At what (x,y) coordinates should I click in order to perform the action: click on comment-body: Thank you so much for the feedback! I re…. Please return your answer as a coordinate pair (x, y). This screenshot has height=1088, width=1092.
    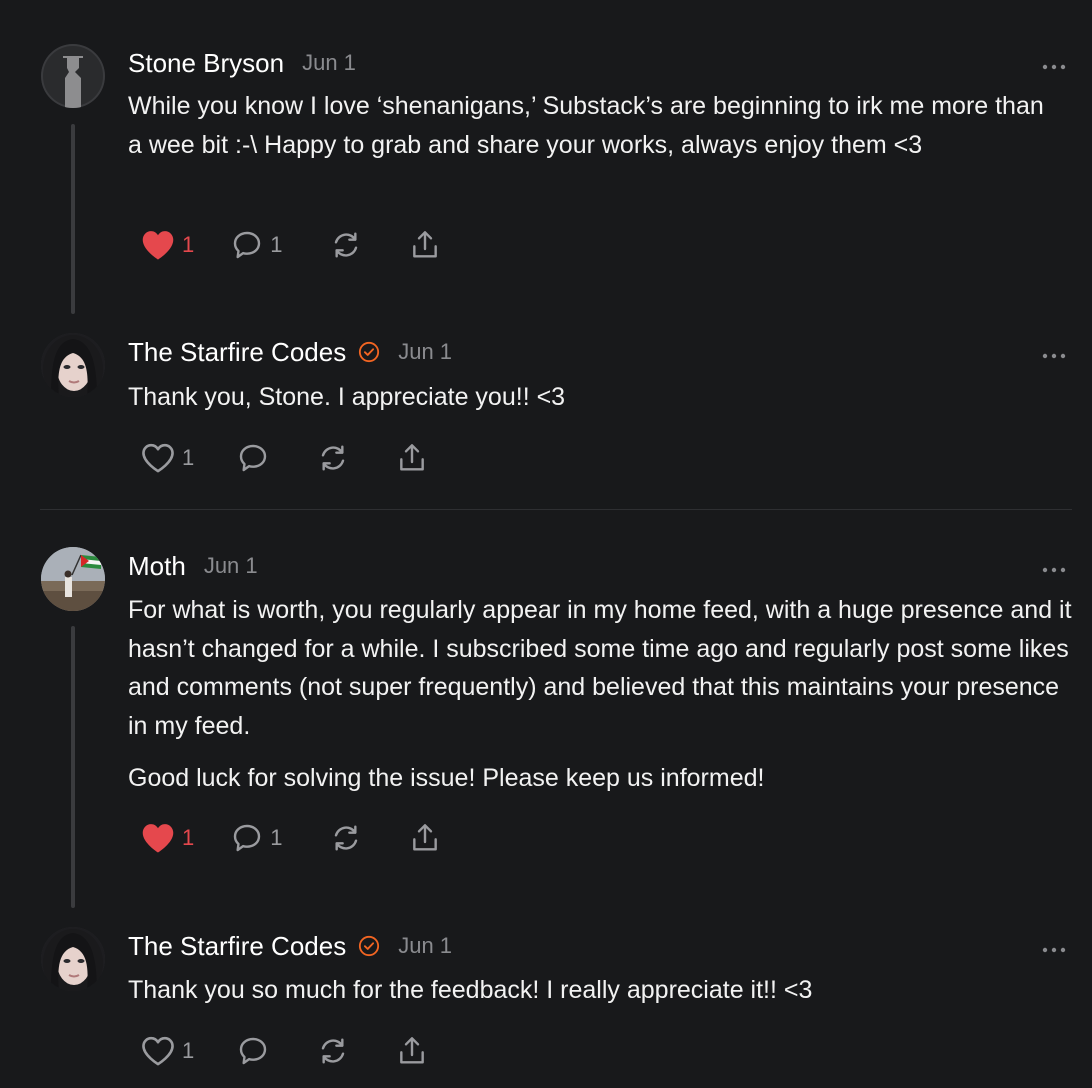
    Looking at the image, I should click on (593, 990).